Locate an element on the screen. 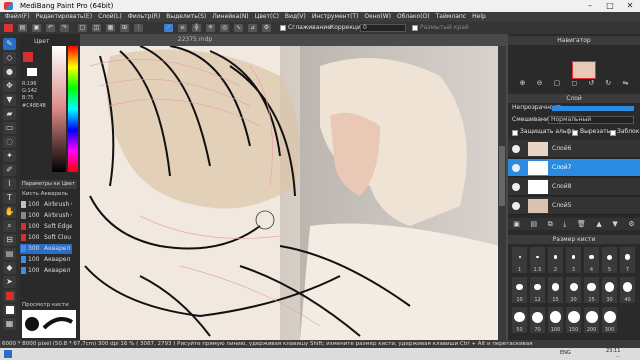 The width and height of the screenshot is (640, 360). menu-view: Вид(V) is located at coordinates (295, 17).